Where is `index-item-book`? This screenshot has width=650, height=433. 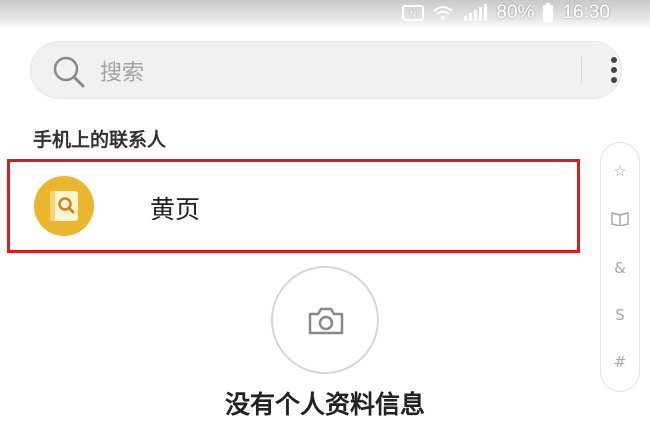
index-item-book is located at coordinates (620, 220).